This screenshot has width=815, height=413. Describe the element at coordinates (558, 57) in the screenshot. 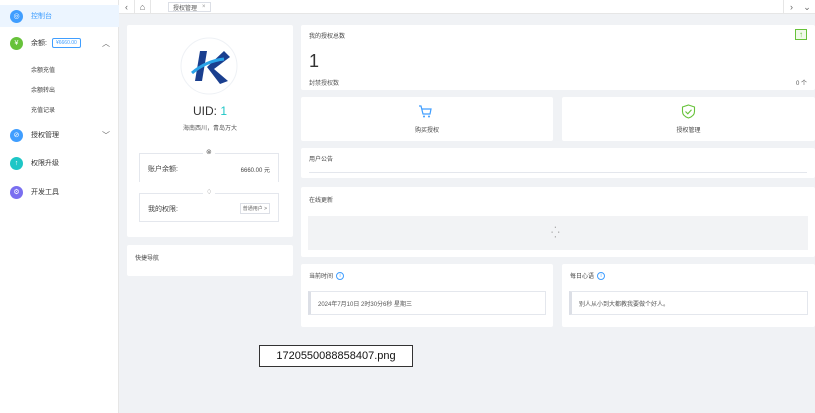

I see `auth-count-card: 我的授权总数 ↑ 1 封禁授权数 0 个` at that location.